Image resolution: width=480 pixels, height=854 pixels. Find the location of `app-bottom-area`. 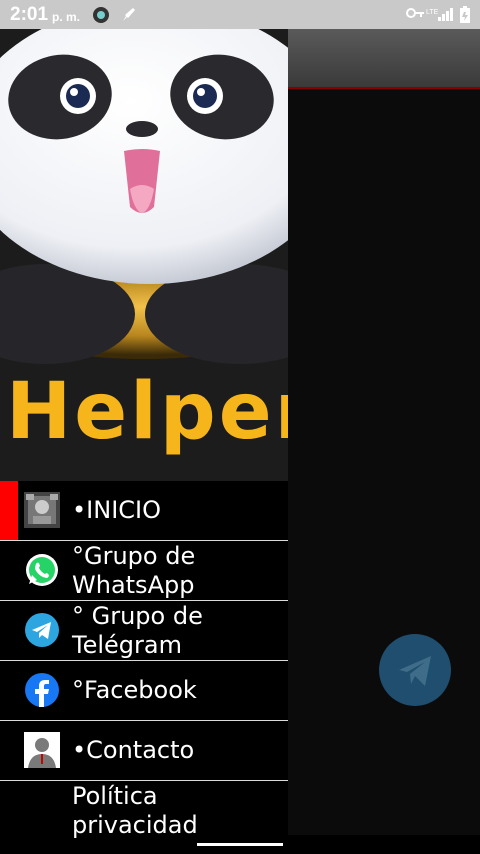

app-bottom-area is located at coordinates (384, 844).